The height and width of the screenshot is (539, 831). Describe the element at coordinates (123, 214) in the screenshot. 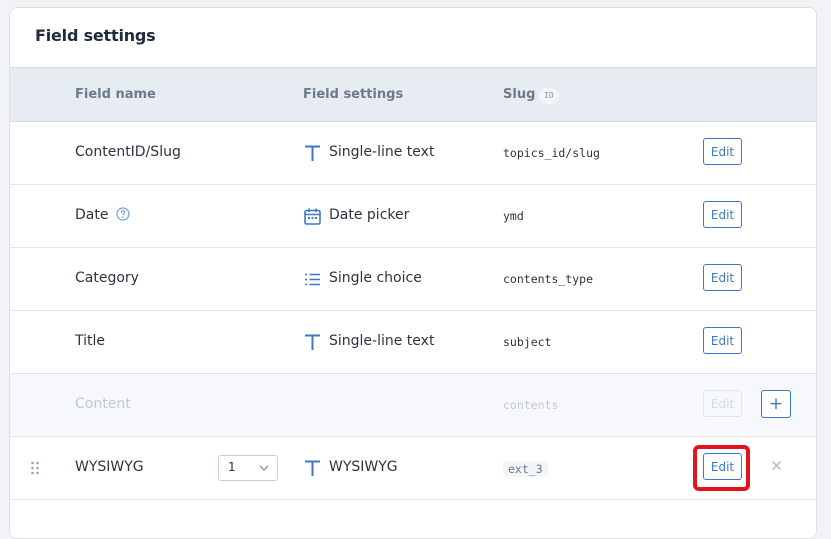

I see `question-circle-icon` at that location.